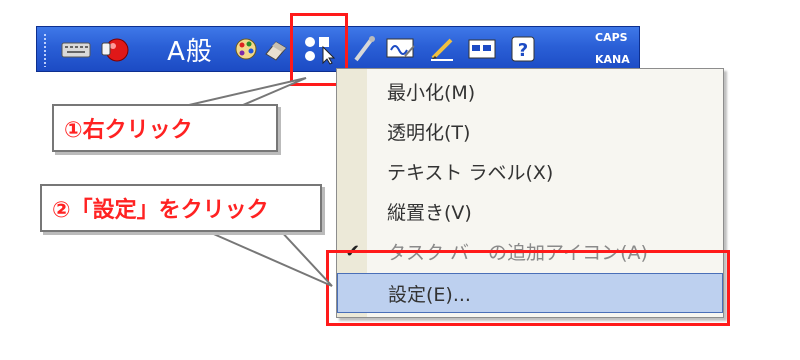  I want to click on callout-step-1-text: ①右クリック, so click(128, 130).